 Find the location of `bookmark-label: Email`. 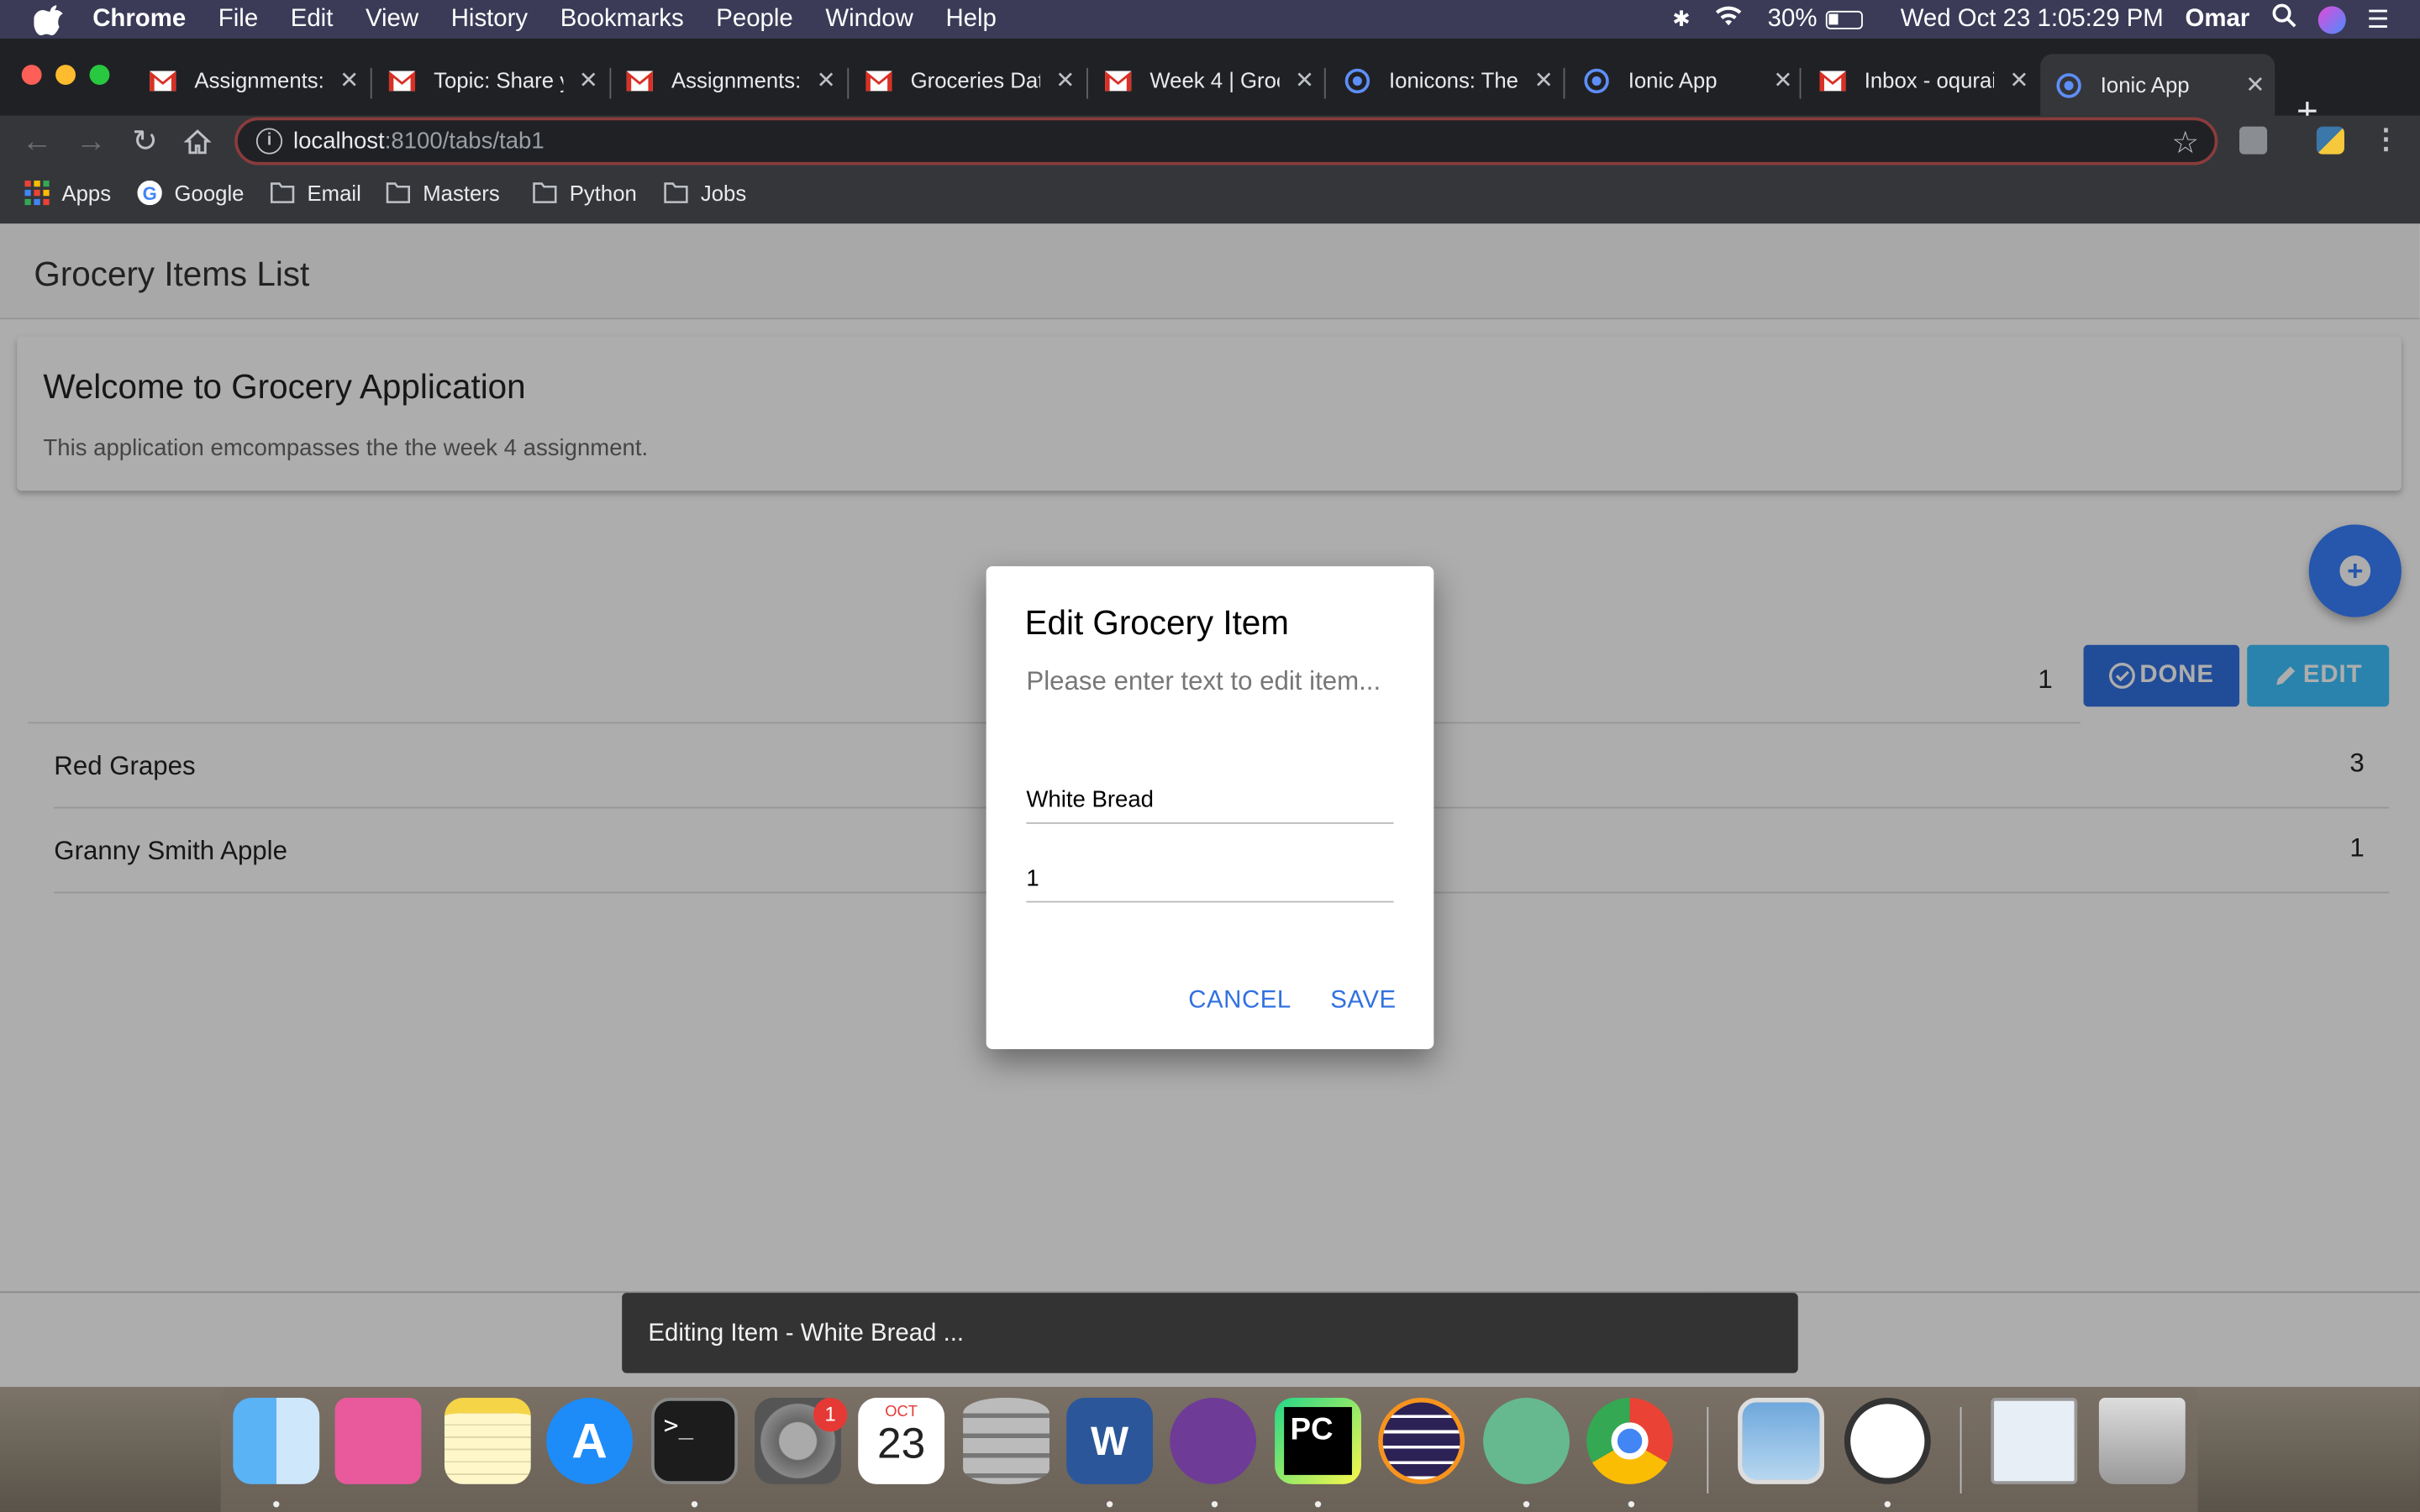

bookmark-label: Email is located at coordinates (334, 193).